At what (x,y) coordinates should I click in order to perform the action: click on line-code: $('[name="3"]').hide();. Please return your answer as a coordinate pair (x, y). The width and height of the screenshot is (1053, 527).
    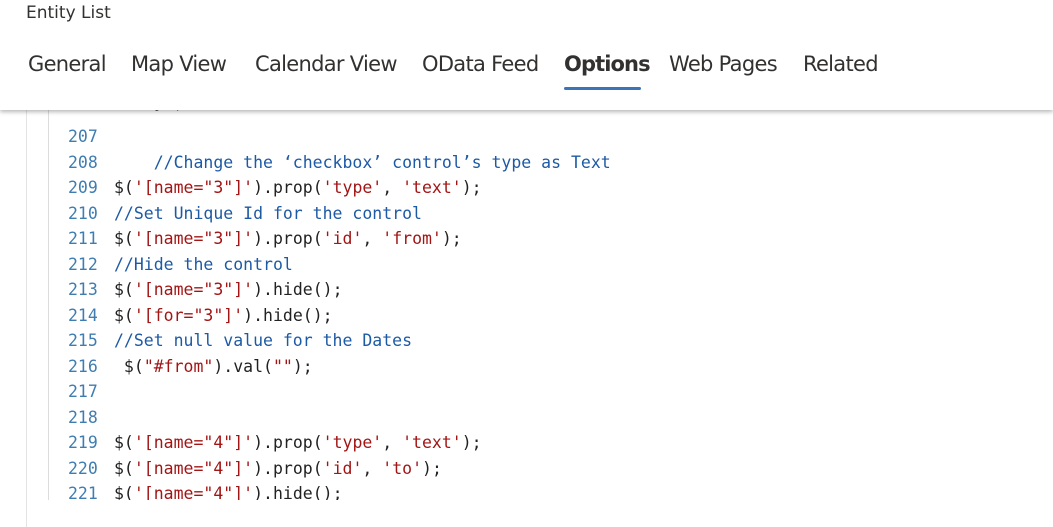
    Looking at the image, I should click on (228, 289).